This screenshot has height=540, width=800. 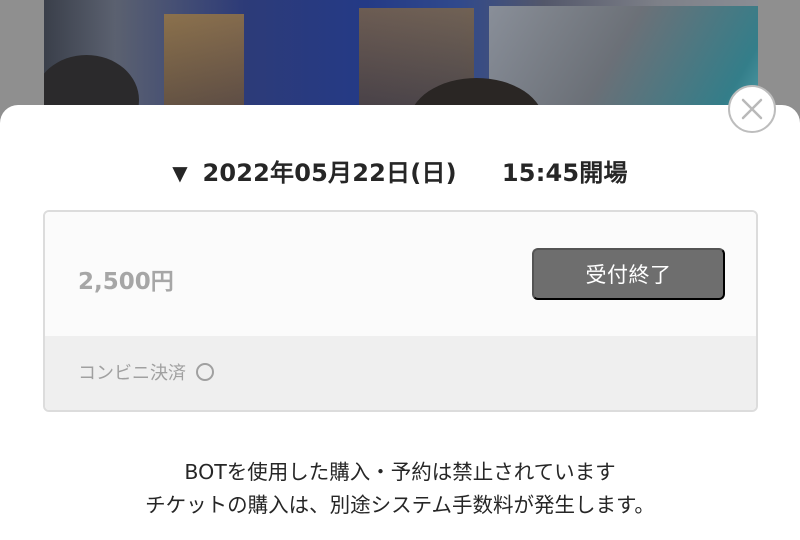 What do you see at coordinates (628, 274) in the screenshot?
I see `sales-closed-button: 受付終了` at bounding box center [628, 274].